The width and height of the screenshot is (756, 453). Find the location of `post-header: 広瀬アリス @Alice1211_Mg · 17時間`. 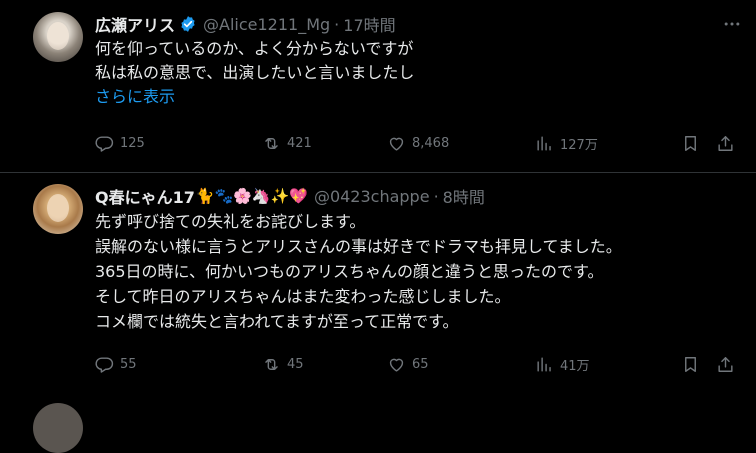

post-header: 広瀬アリス @Alice1211_Mg · 17時間 is located at coordinates (245, 24).